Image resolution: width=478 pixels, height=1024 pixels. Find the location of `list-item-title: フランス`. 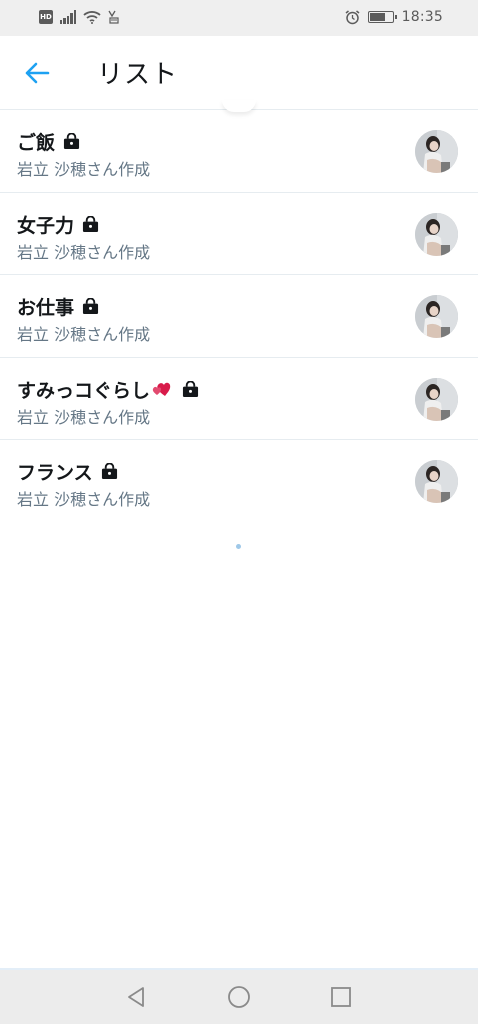

list-item-title: フランス is located at coordinates (67, 471).